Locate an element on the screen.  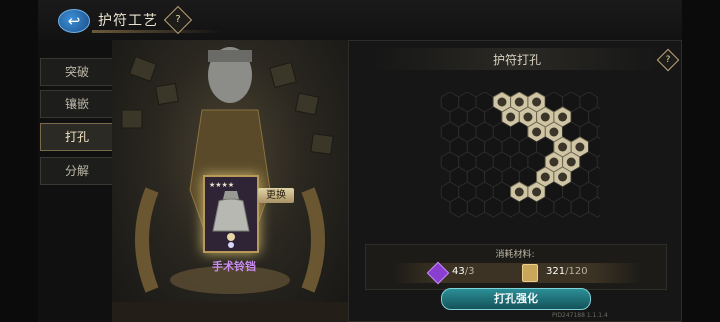
crystal-required: /3 is located at coordinates (469, 271).